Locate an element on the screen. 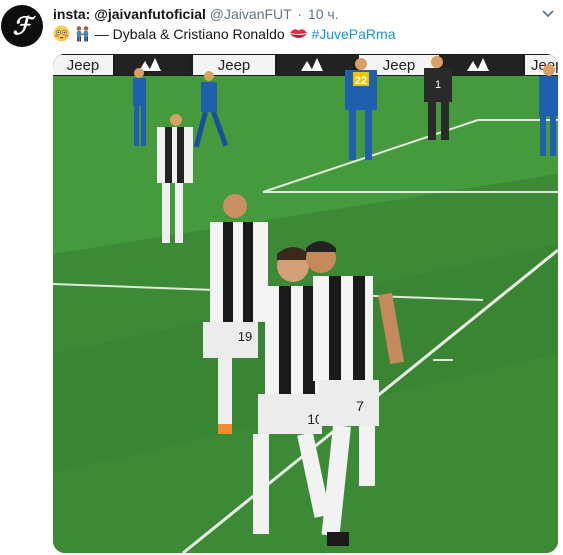 This screenshot has height=555, width=563. player-number-7: 7 is located at coordinates (360, 406).